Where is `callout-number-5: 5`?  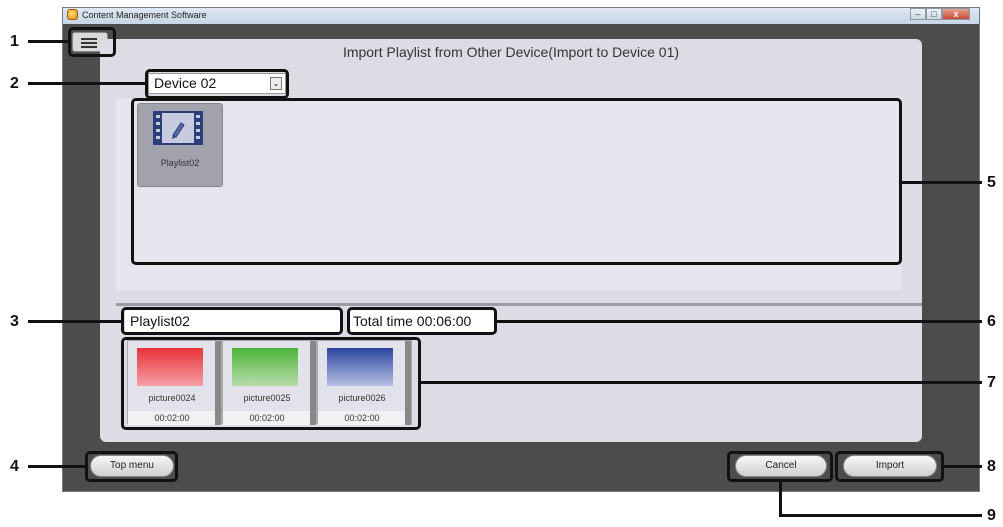 callout-number-5: 5 is located at coordinates (991, 182).